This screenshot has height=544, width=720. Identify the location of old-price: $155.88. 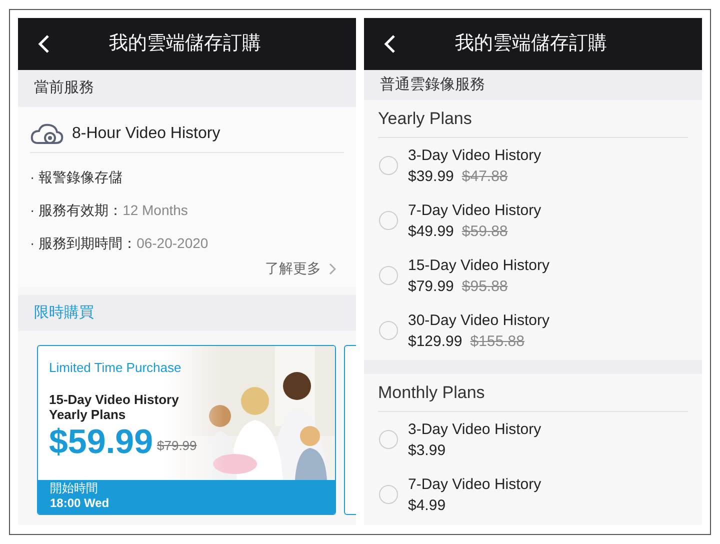
(497, 342).